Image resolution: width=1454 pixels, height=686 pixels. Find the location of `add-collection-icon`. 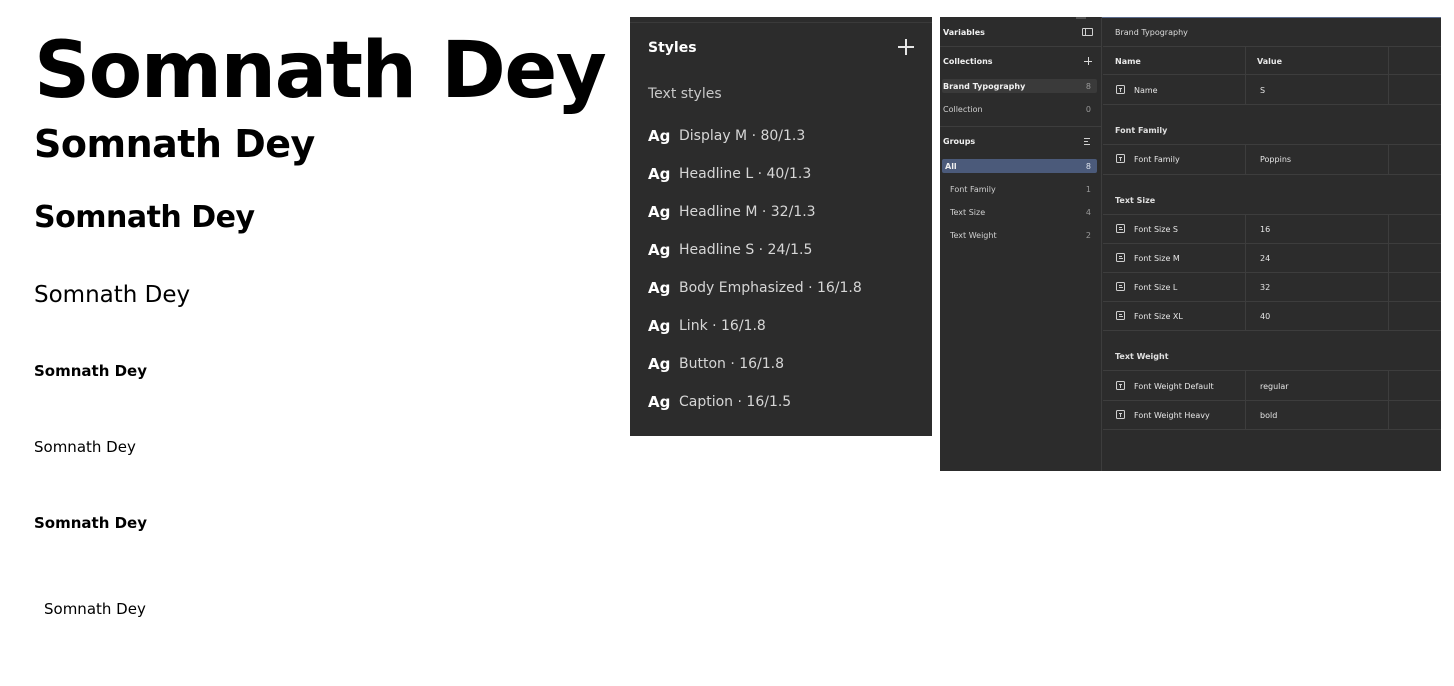

add-collection-icon is located at coordinates (1088, 61).